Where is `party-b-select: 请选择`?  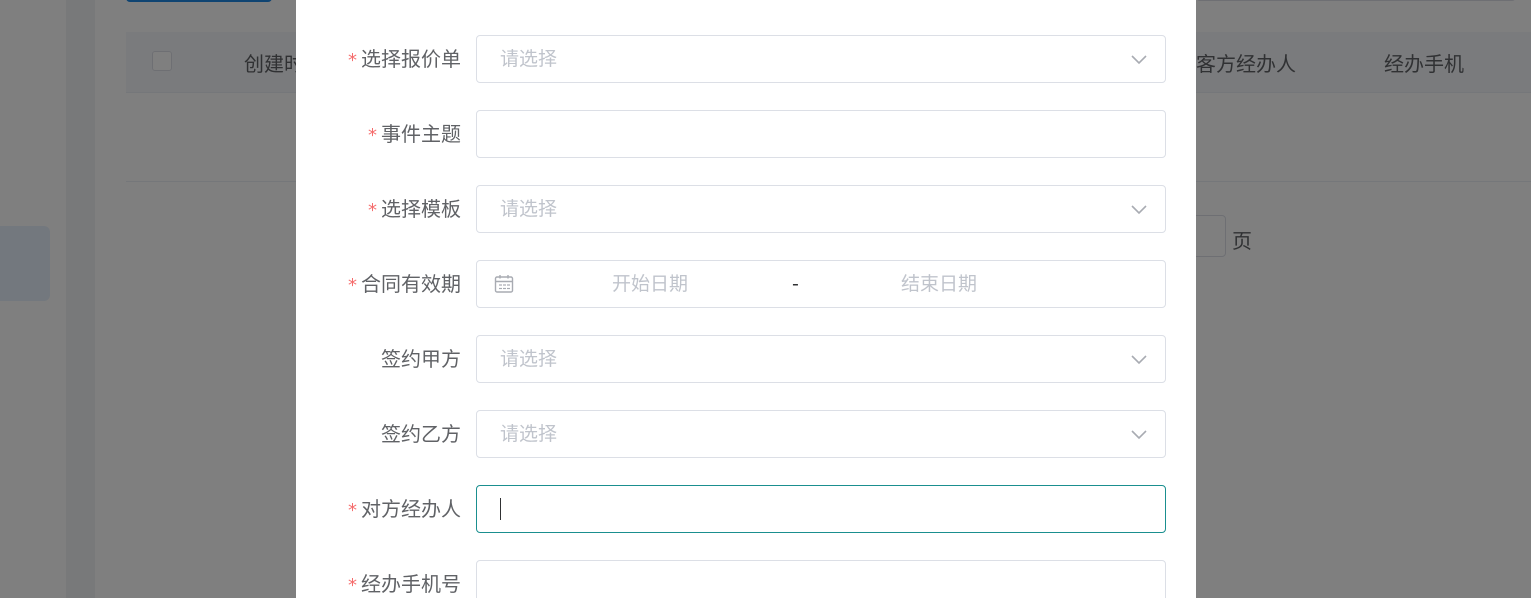 party-b-select: 请选择 is located at coordinates (821, 434).